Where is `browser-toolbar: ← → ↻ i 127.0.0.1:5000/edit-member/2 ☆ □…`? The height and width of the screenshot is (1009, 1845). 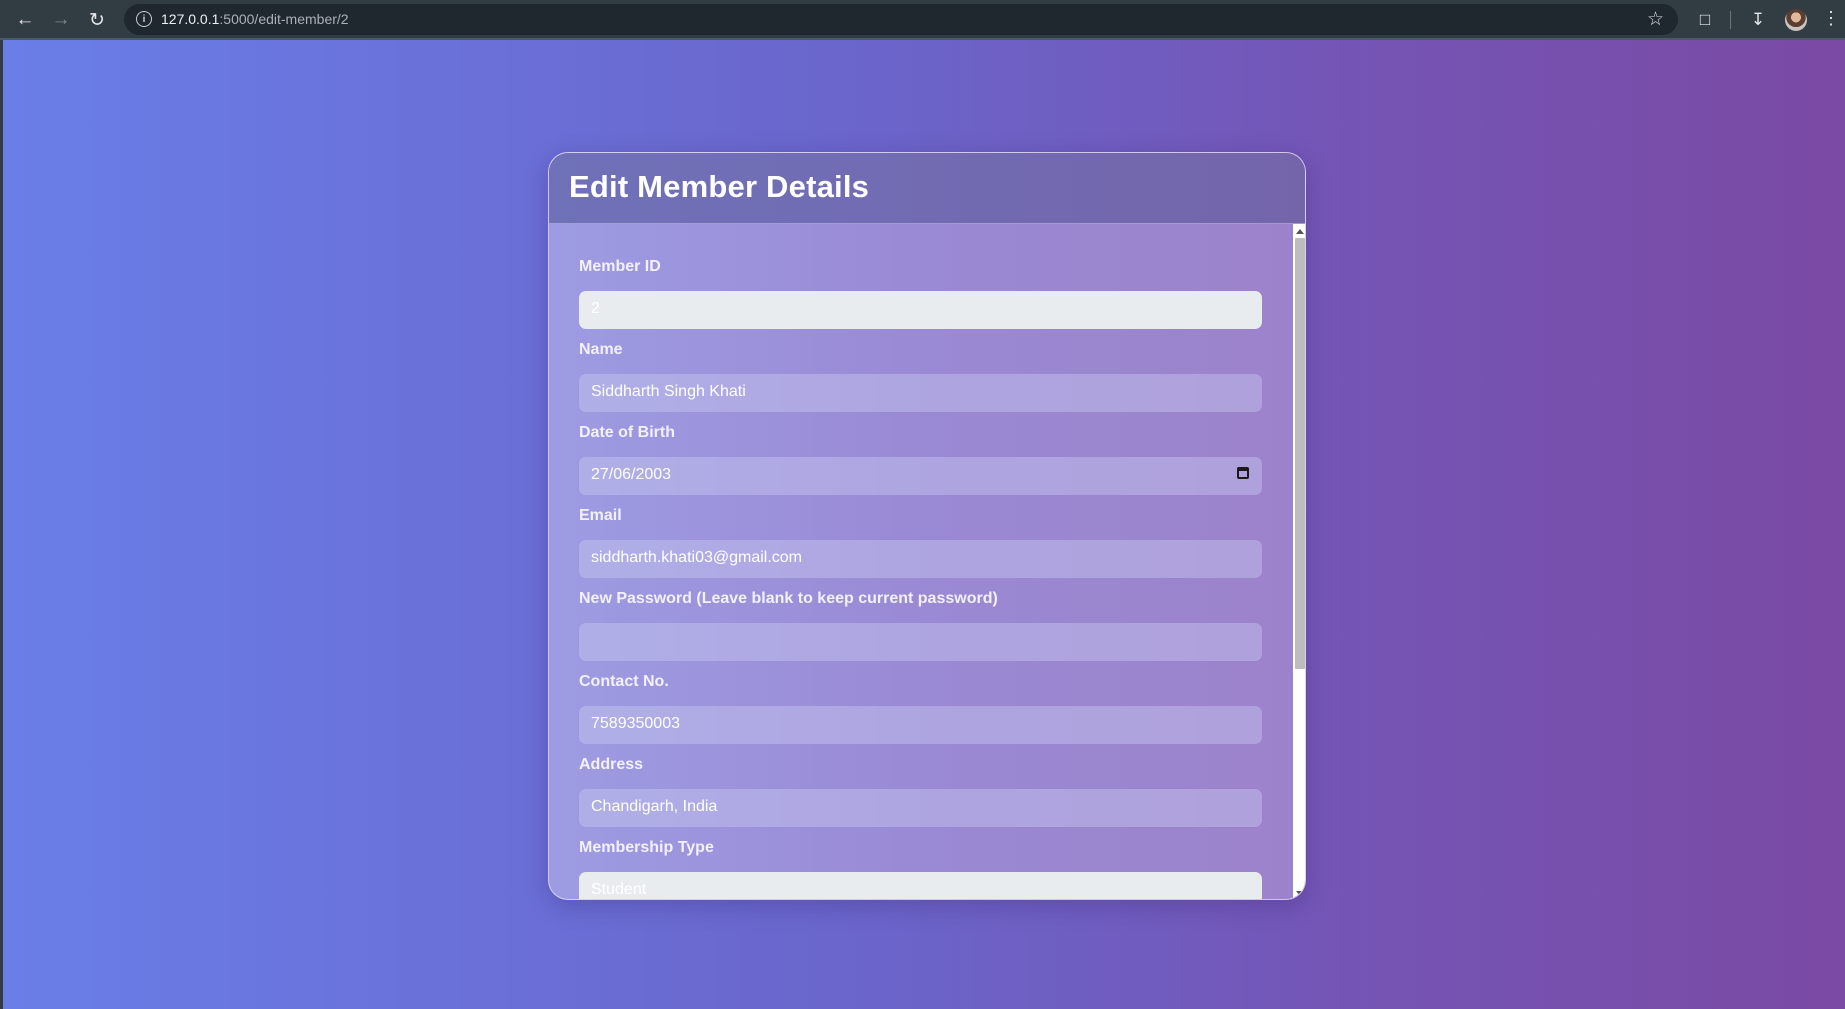
browser-toolbar: ← → ↻ i 127.0.0.1:5000/edit-member/2 ☆ □… is located at coordinates (922, 20).